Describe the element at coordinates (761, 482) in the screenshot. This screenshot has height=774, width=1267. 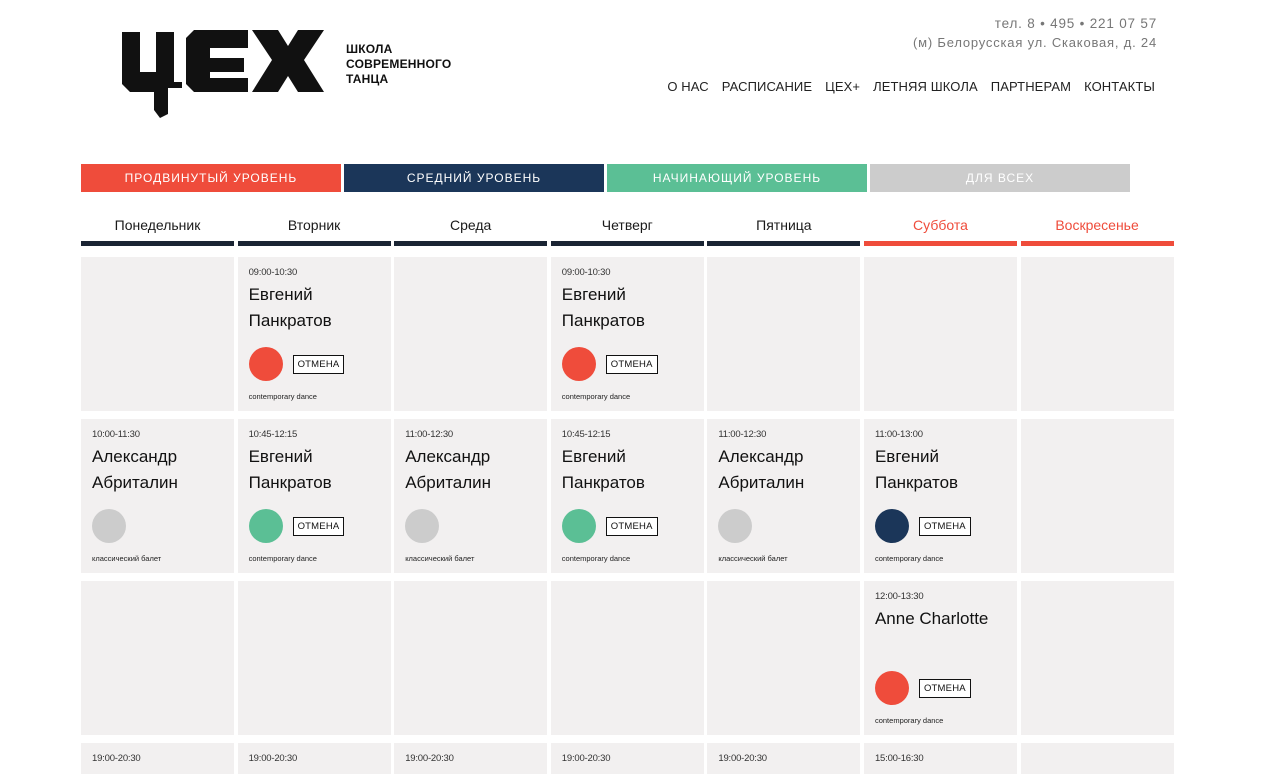
I see `teacher-name-line: Абриталин` at that location.